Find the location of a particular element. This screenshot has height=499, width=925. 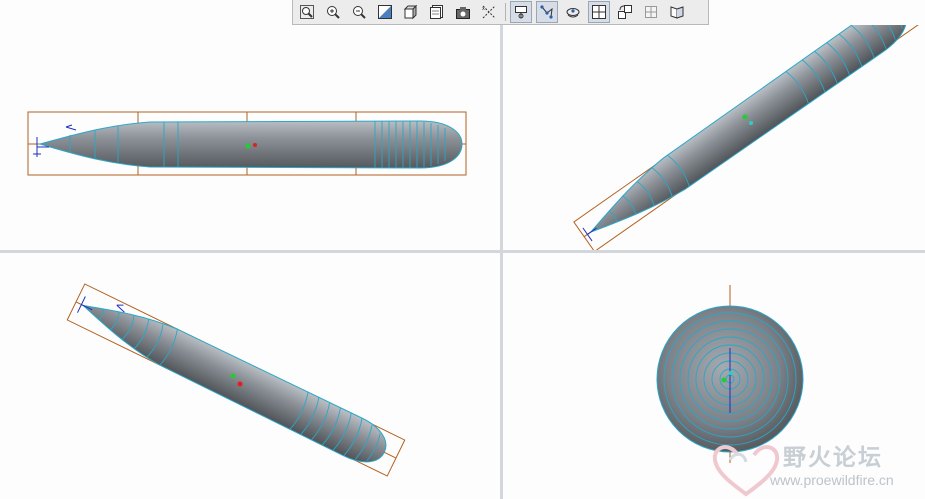

layout-grid-button is located at coordinates (651, 12).